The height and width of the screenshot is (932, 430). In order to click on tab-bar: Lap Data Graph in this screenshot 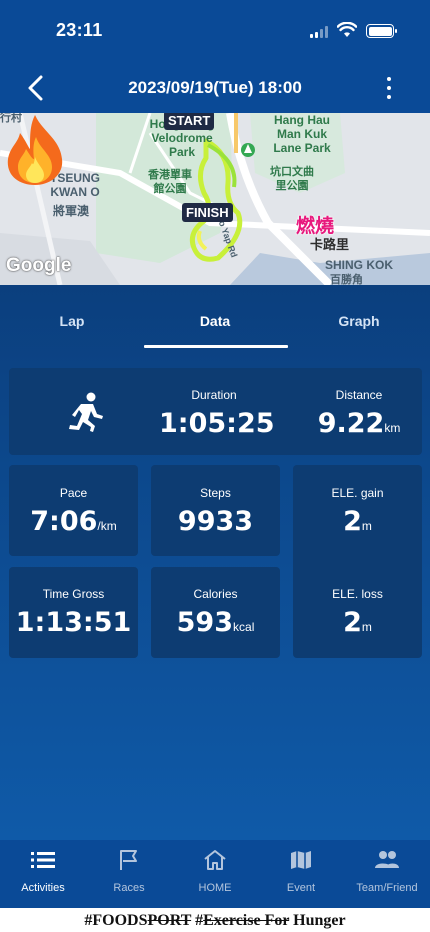, I will do `click(215, 317)`.